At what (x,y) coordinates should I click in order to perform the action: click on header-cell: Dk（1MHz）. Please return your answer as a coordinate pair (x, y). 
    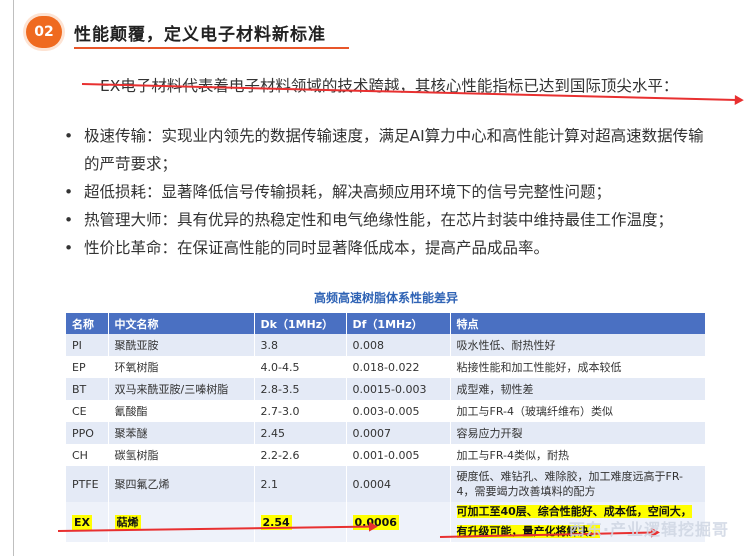
    Looking at the image, I should click on (300, 323).